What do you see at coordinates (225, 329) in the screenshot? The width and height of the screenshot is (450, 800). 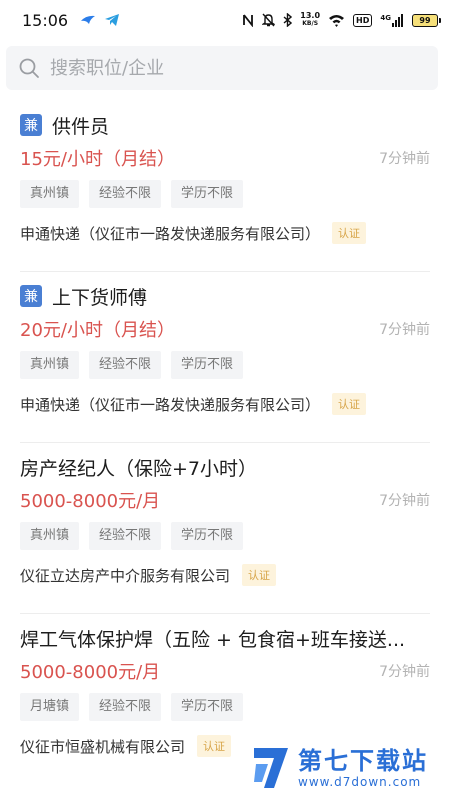 I see `job-salary-row: 20元/小时（月结） 7分钟前` at bounding box center [225, 329].